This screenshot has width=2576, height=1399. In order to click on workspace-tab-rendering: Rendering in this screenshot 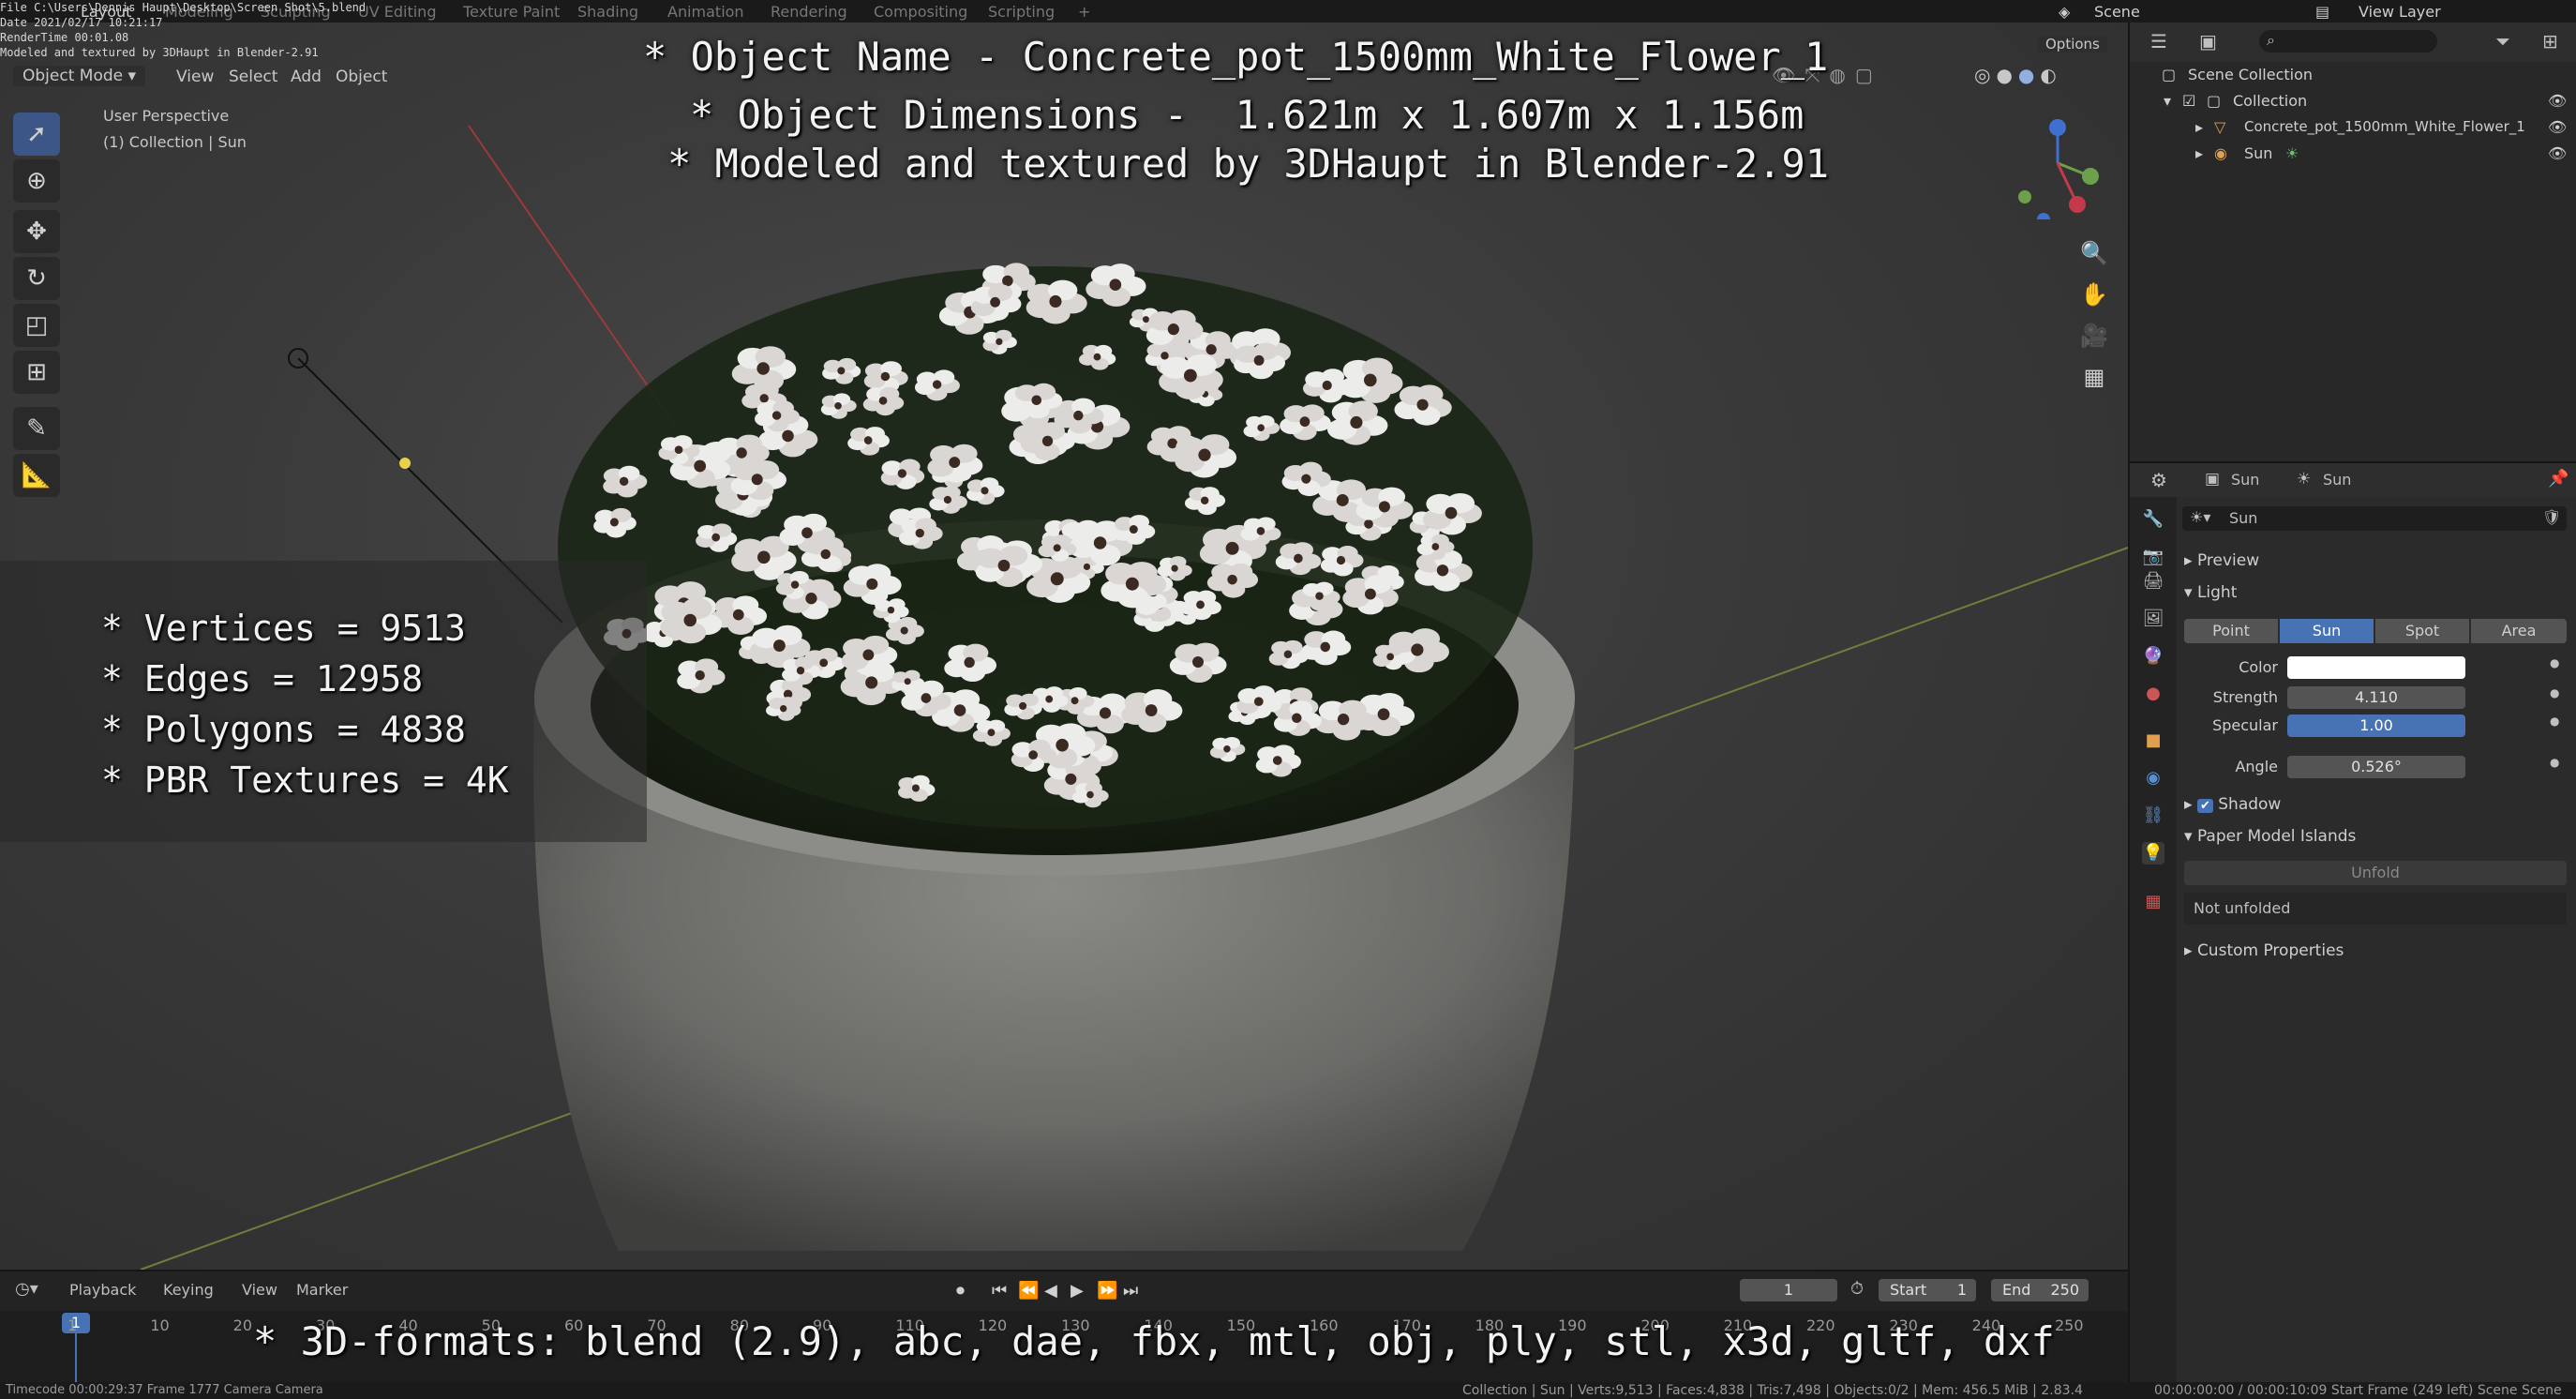, I will do `click(809, 12)`.